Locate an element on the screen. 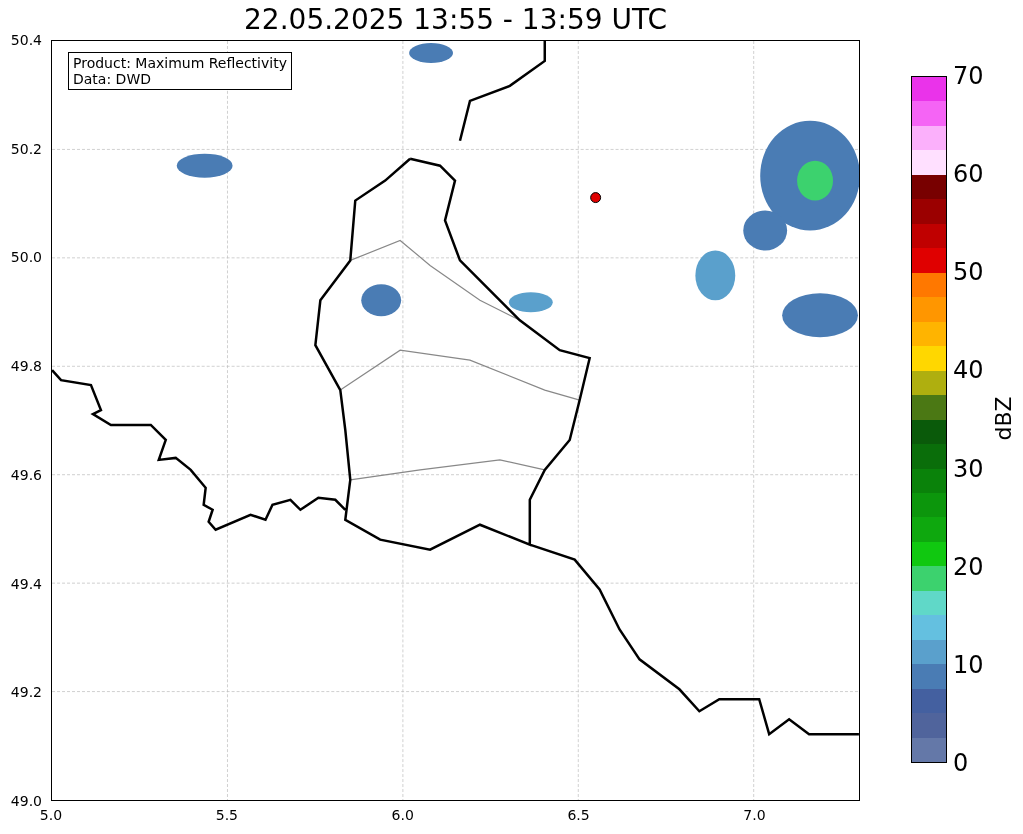 This screenshot has width=1023, height=834. colorbar-tick-label: 20 is located at coordinates (968, 566).